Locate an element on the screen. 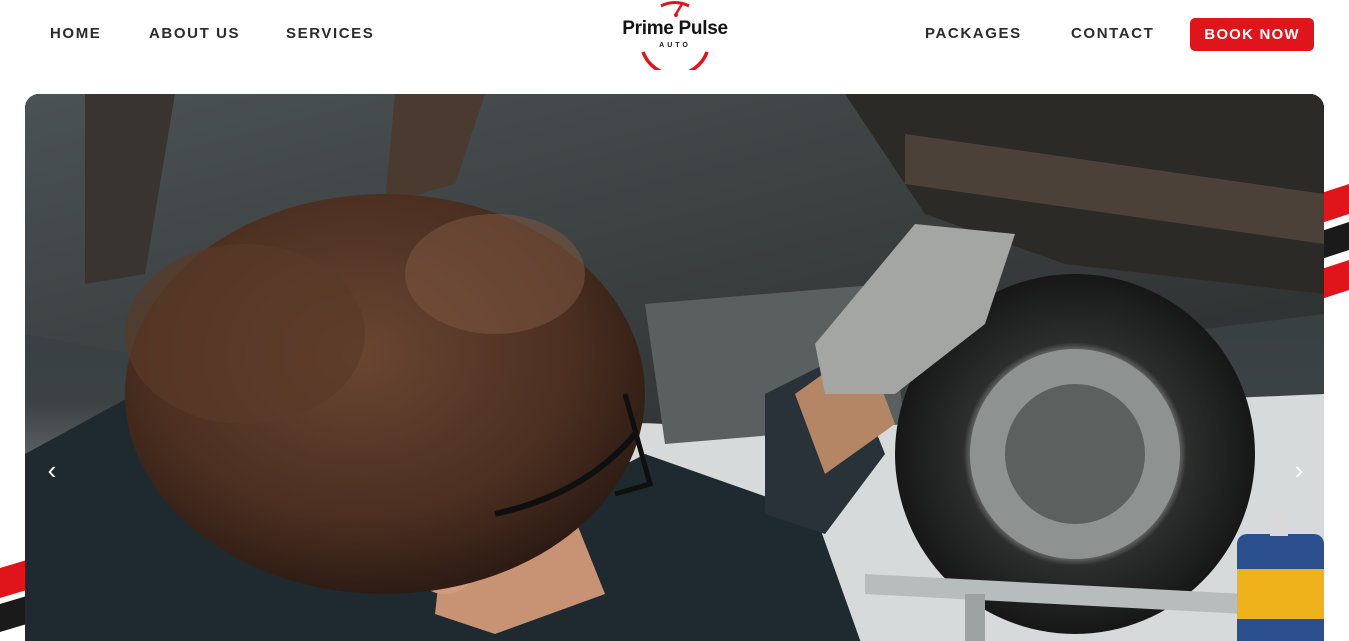  logo-title: Prime Pulse is located at coordinates (675, 28).